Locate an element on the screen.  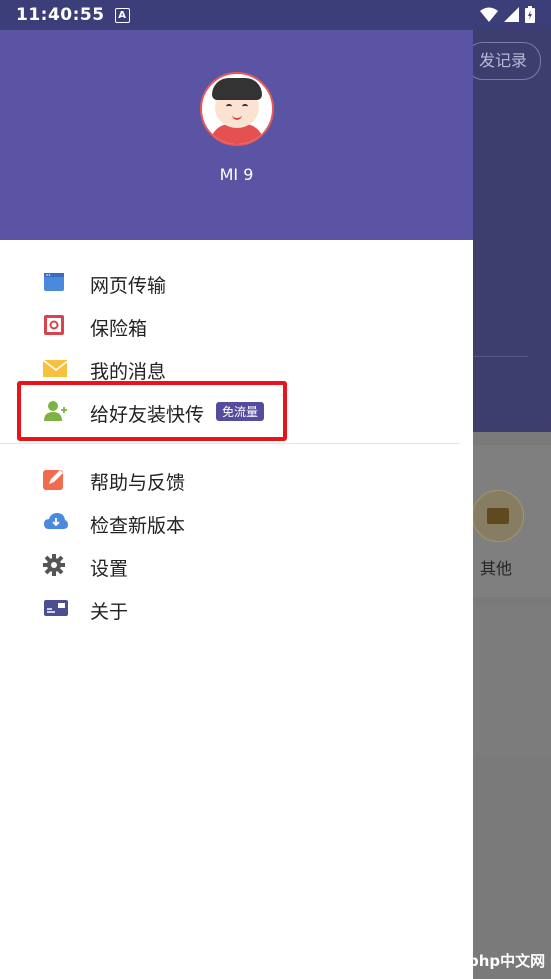
watermark: php中文网 is located at coordinates (507, 961).